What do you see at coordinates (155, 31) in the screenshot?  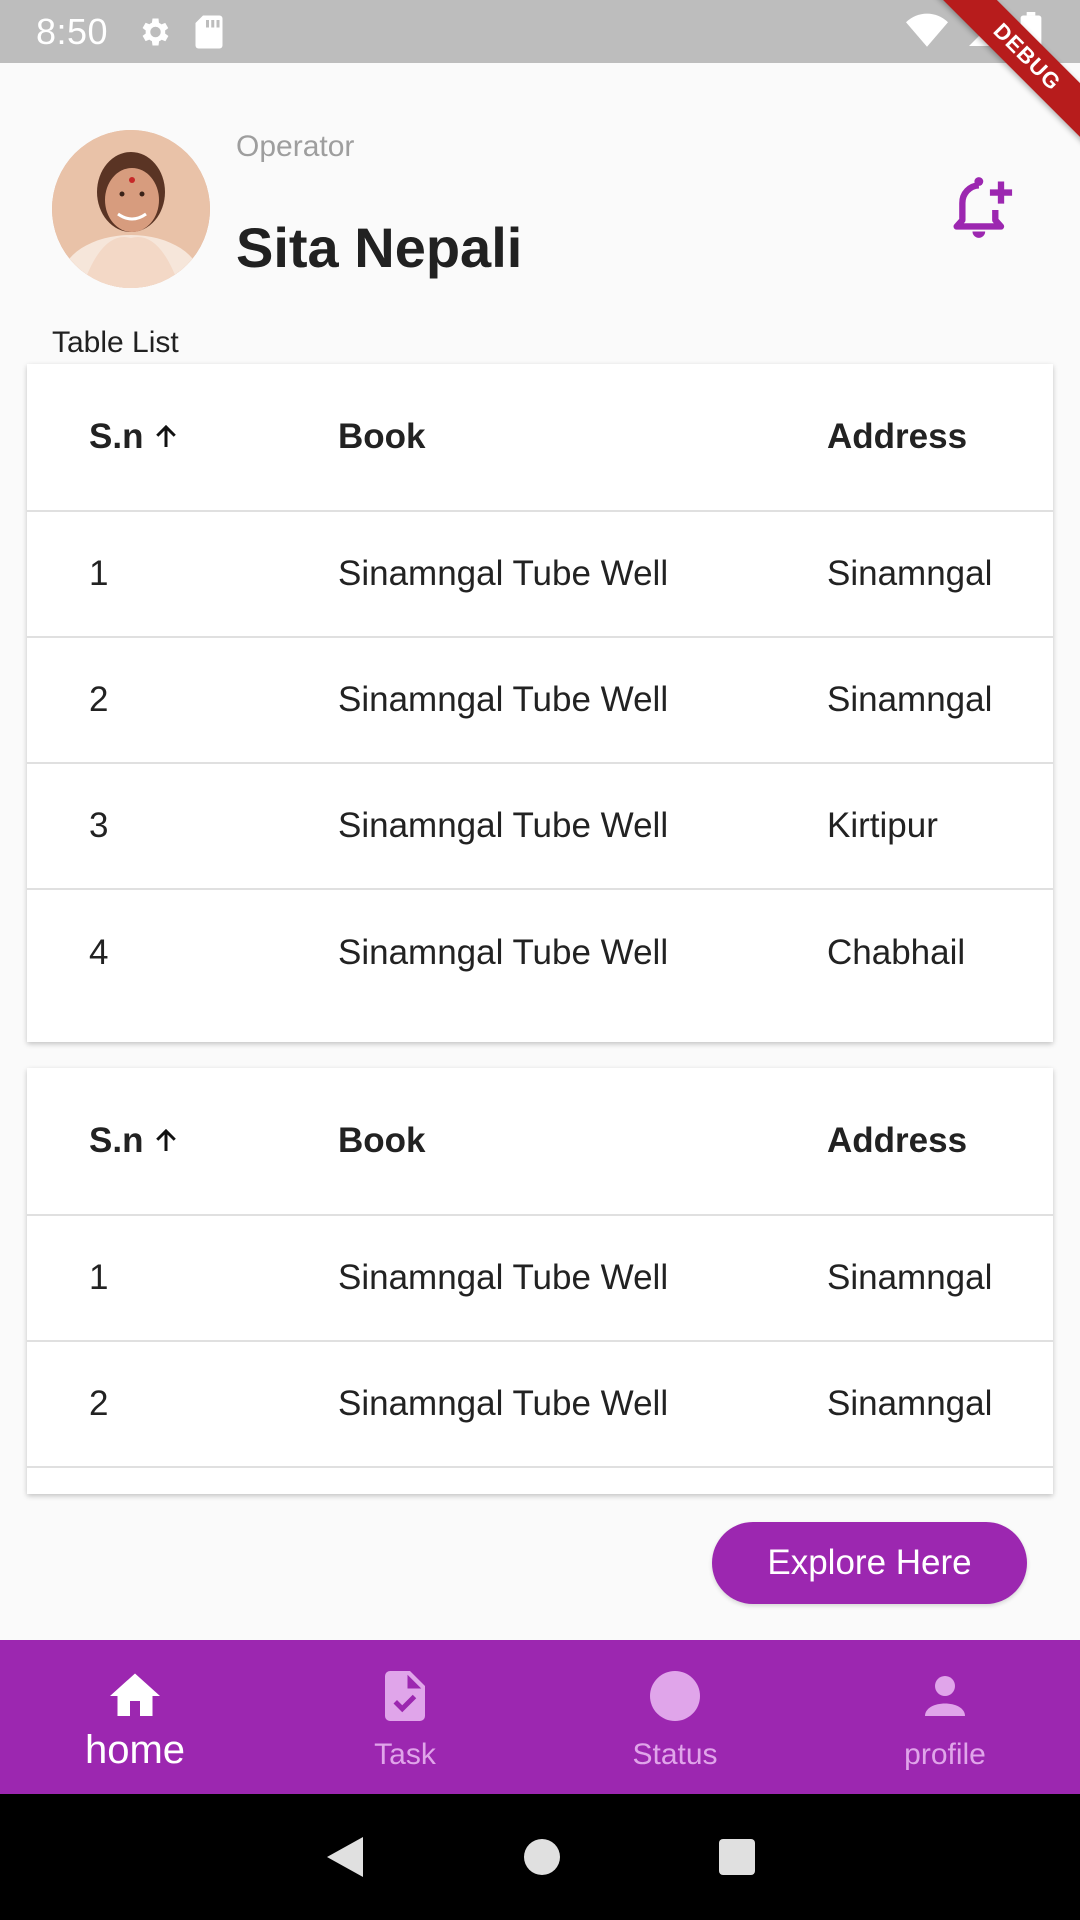 I see `settings-icon` at bounding box center [155, 31].